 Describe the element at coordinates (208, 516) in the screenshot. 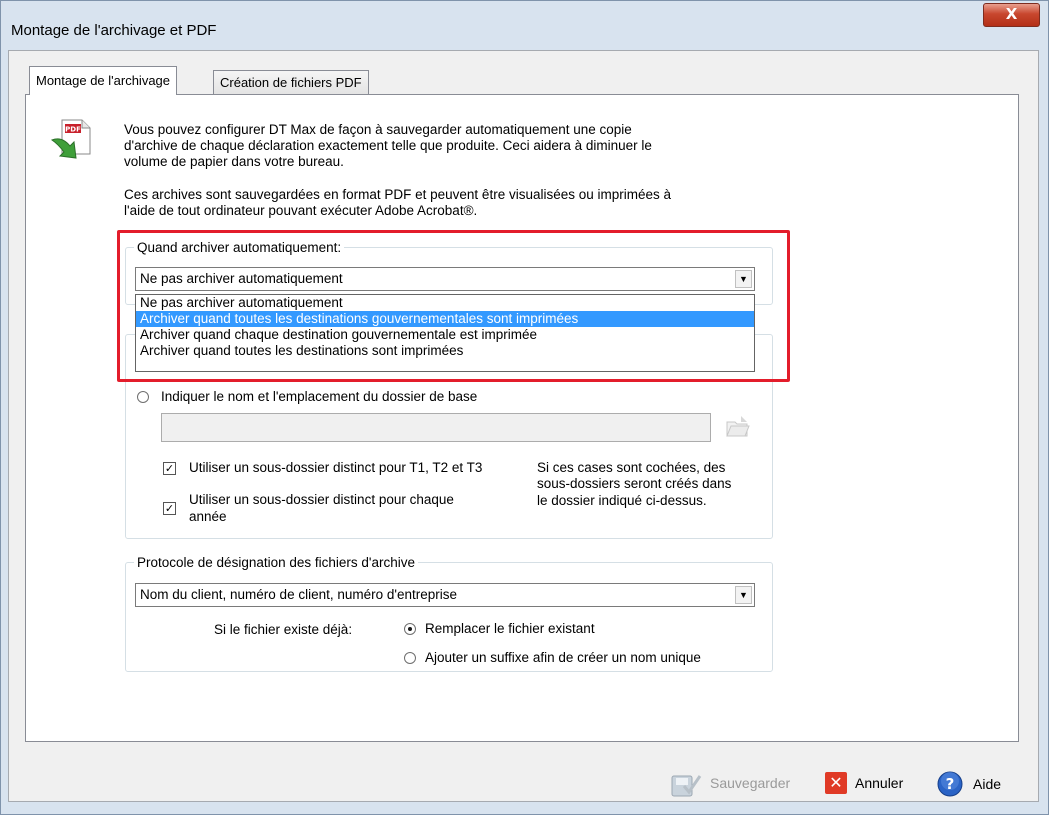

I see `subfolder-year-label-2: année` at that location.